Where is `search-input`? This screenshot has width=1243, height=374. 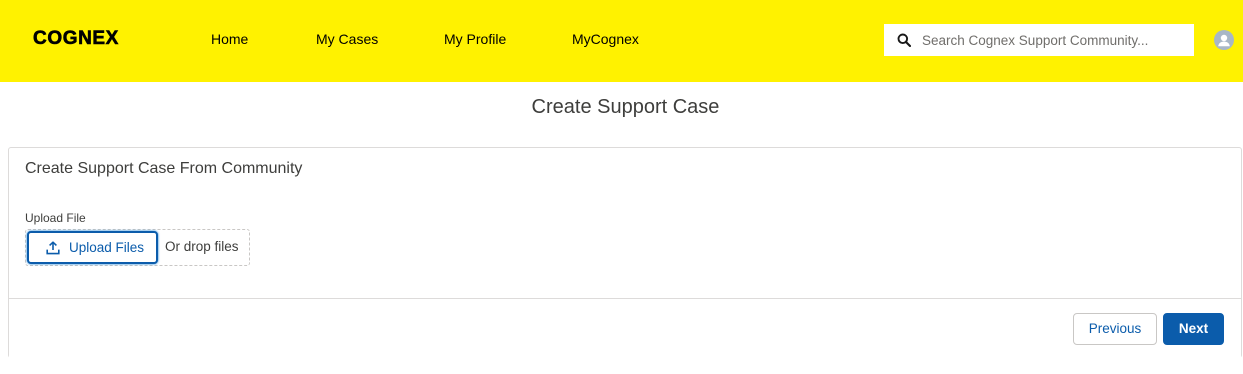
search-input is located at coordinates (1055, 40).